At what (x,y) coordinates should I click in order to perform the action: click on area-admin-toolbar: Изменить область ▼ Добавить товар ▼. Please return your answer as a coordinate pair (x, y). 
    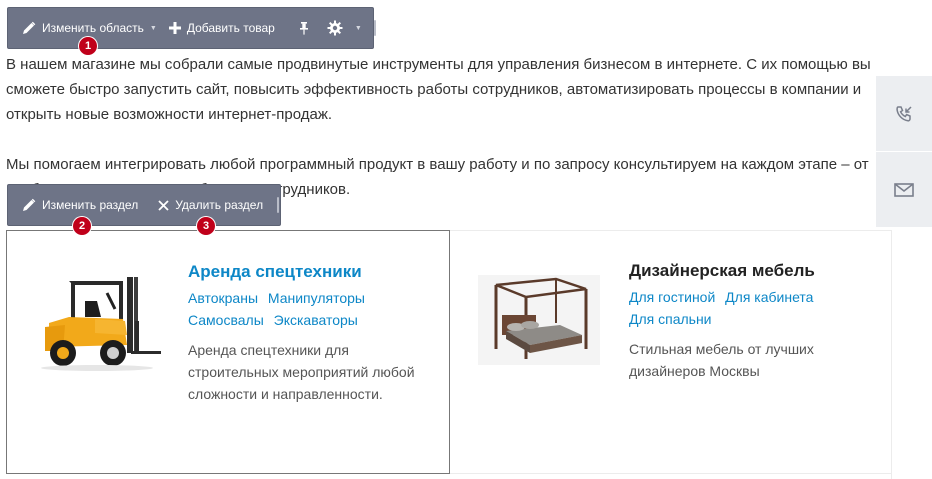
    Looking at the image, I should click on (191, 28).